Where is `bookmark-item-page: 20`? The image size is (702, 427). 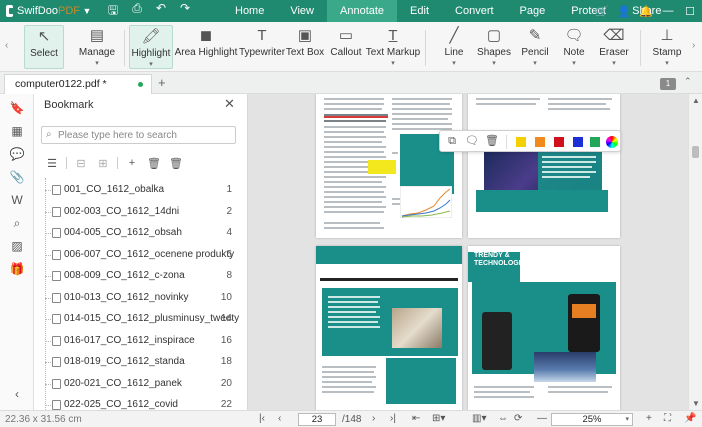 bookmark-item-page: 20 is located at coordinates (226, 383).